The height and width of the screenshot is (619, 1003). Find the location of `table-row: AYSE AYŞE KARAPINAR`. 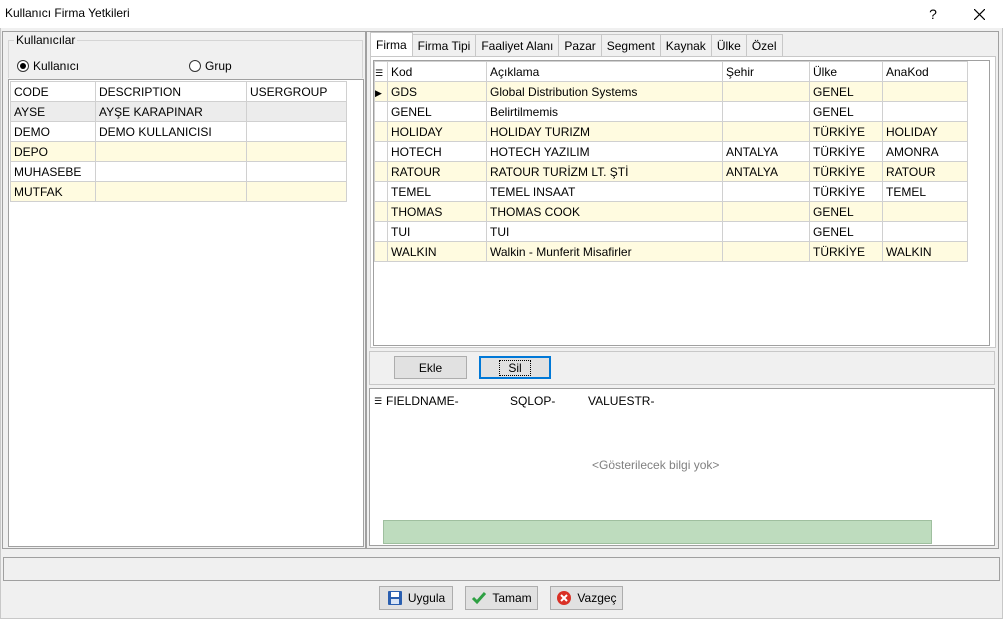

table-row: AYSE AYŞE KARAPINAR is located at coordinates (178, 111).